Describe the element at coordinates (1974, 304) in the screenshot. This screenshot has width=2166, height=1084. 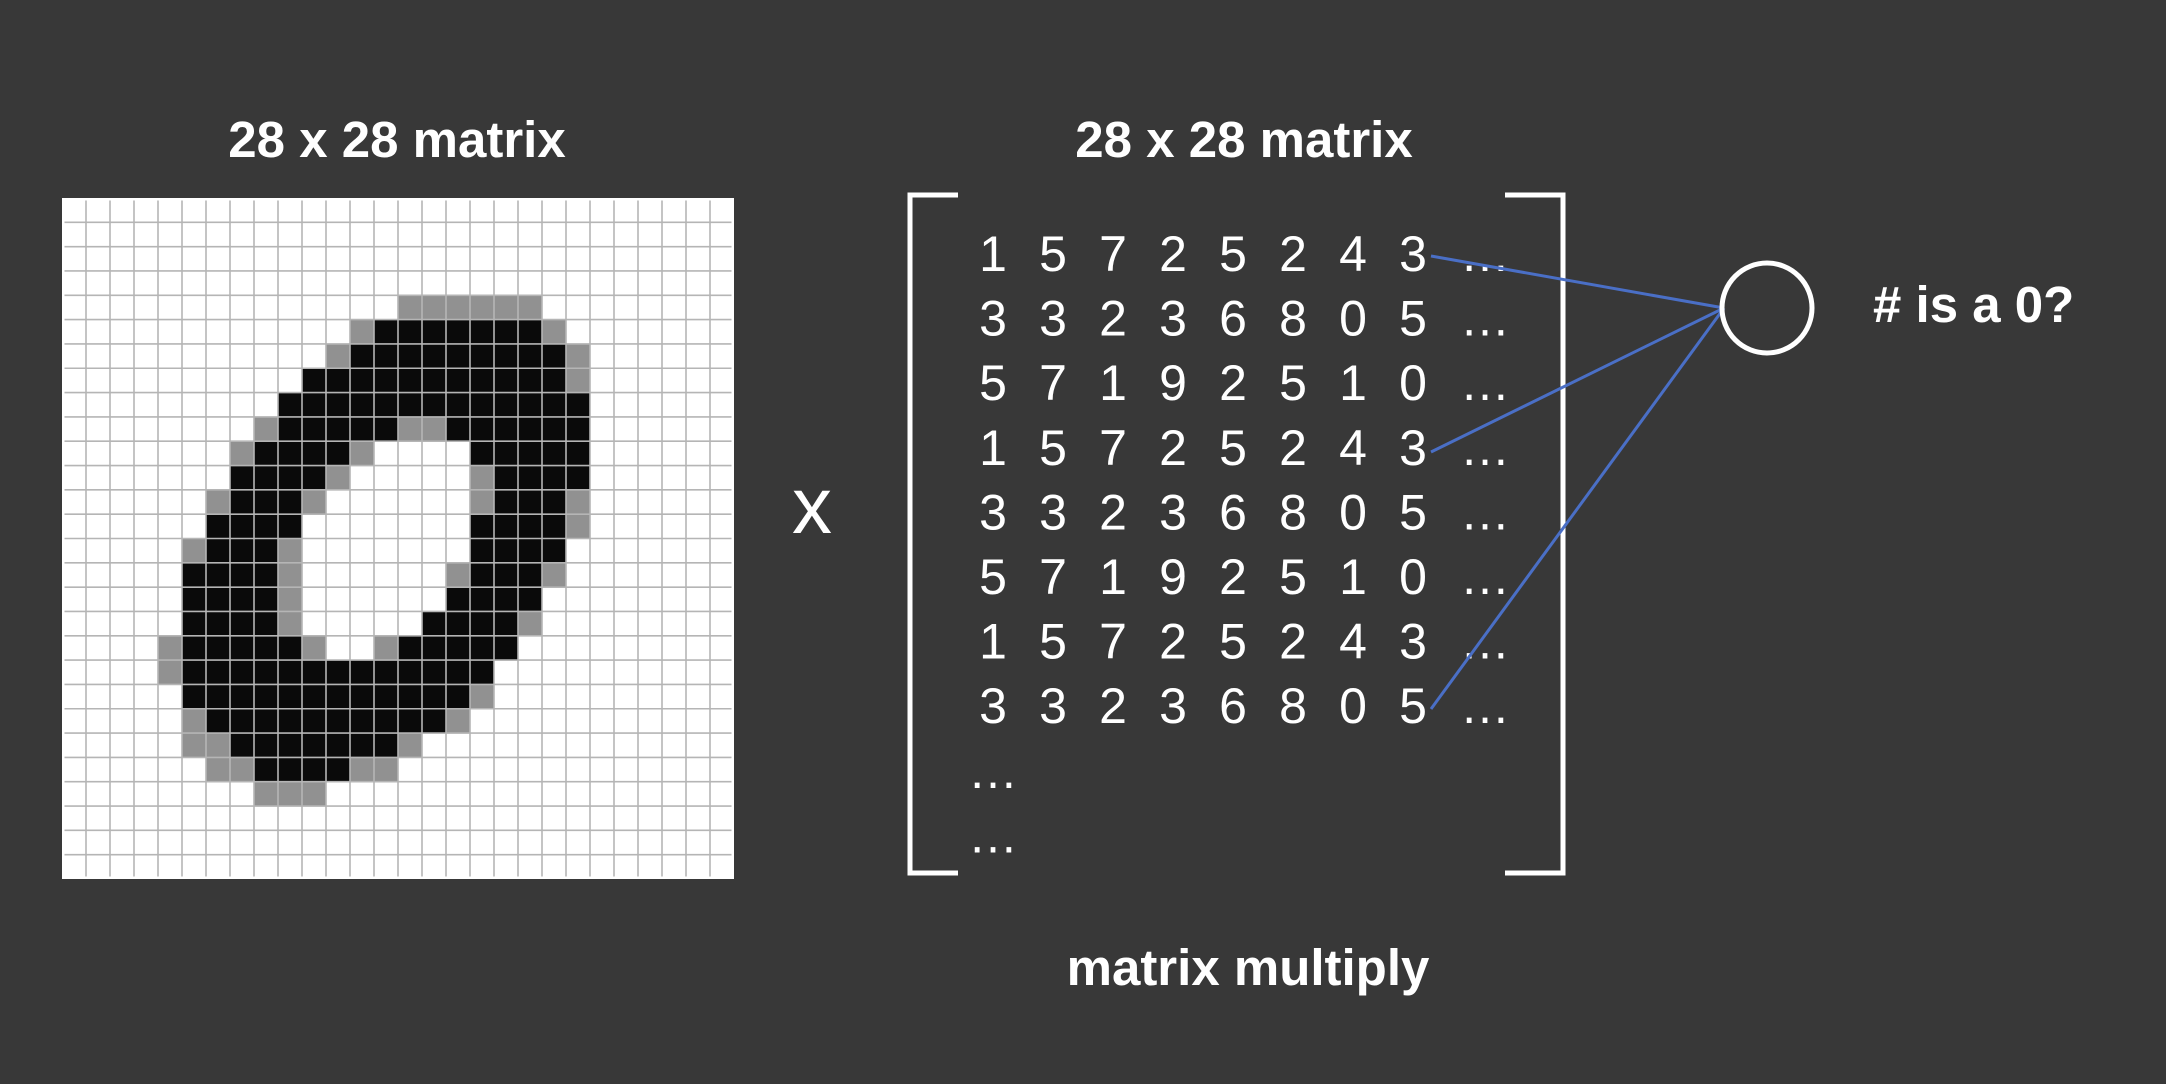
I see `output-question-label: # is a 0?` at that location.